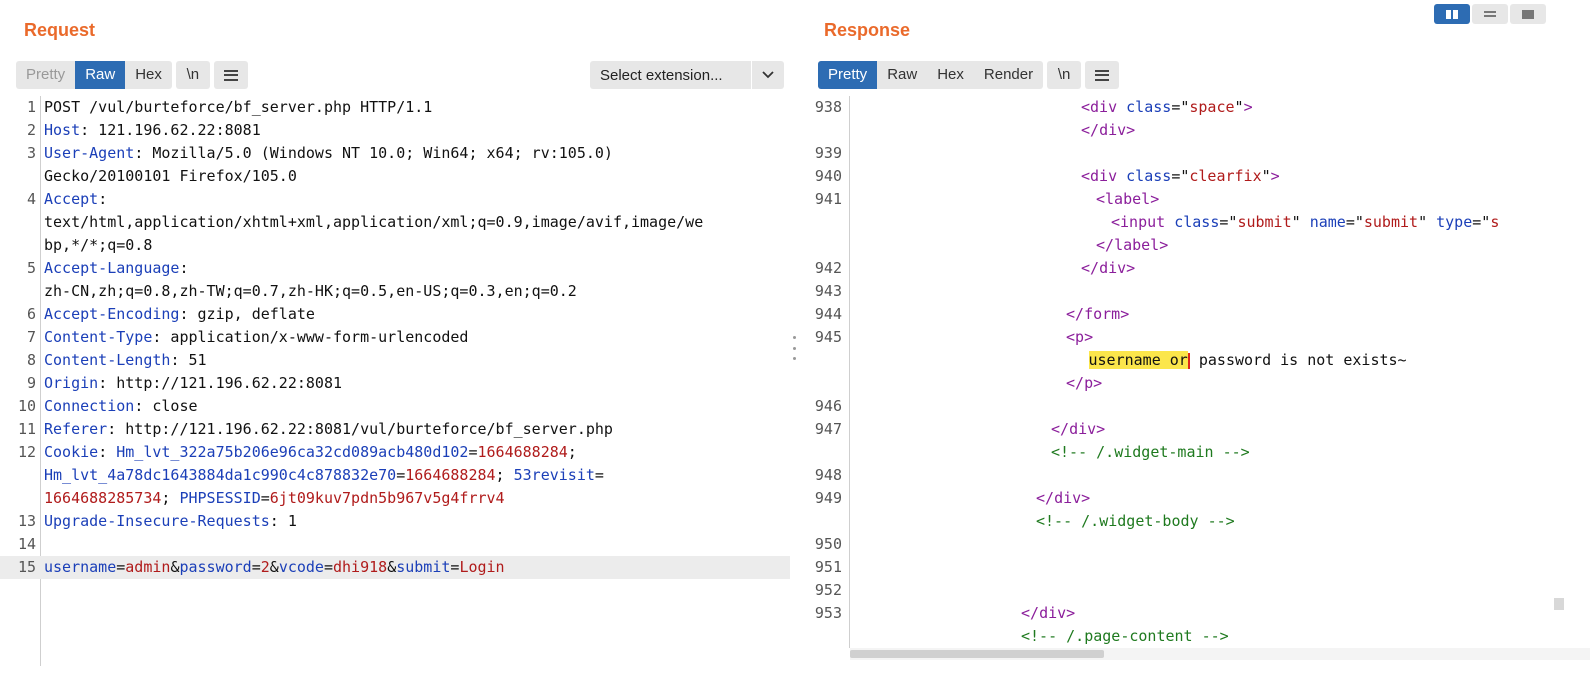 The height and width of the screenshot is (680, 1592). Describe the element at coordinates (45, 75) in the screenshot. I see `request-tab-pretty: Pretty` at that location.